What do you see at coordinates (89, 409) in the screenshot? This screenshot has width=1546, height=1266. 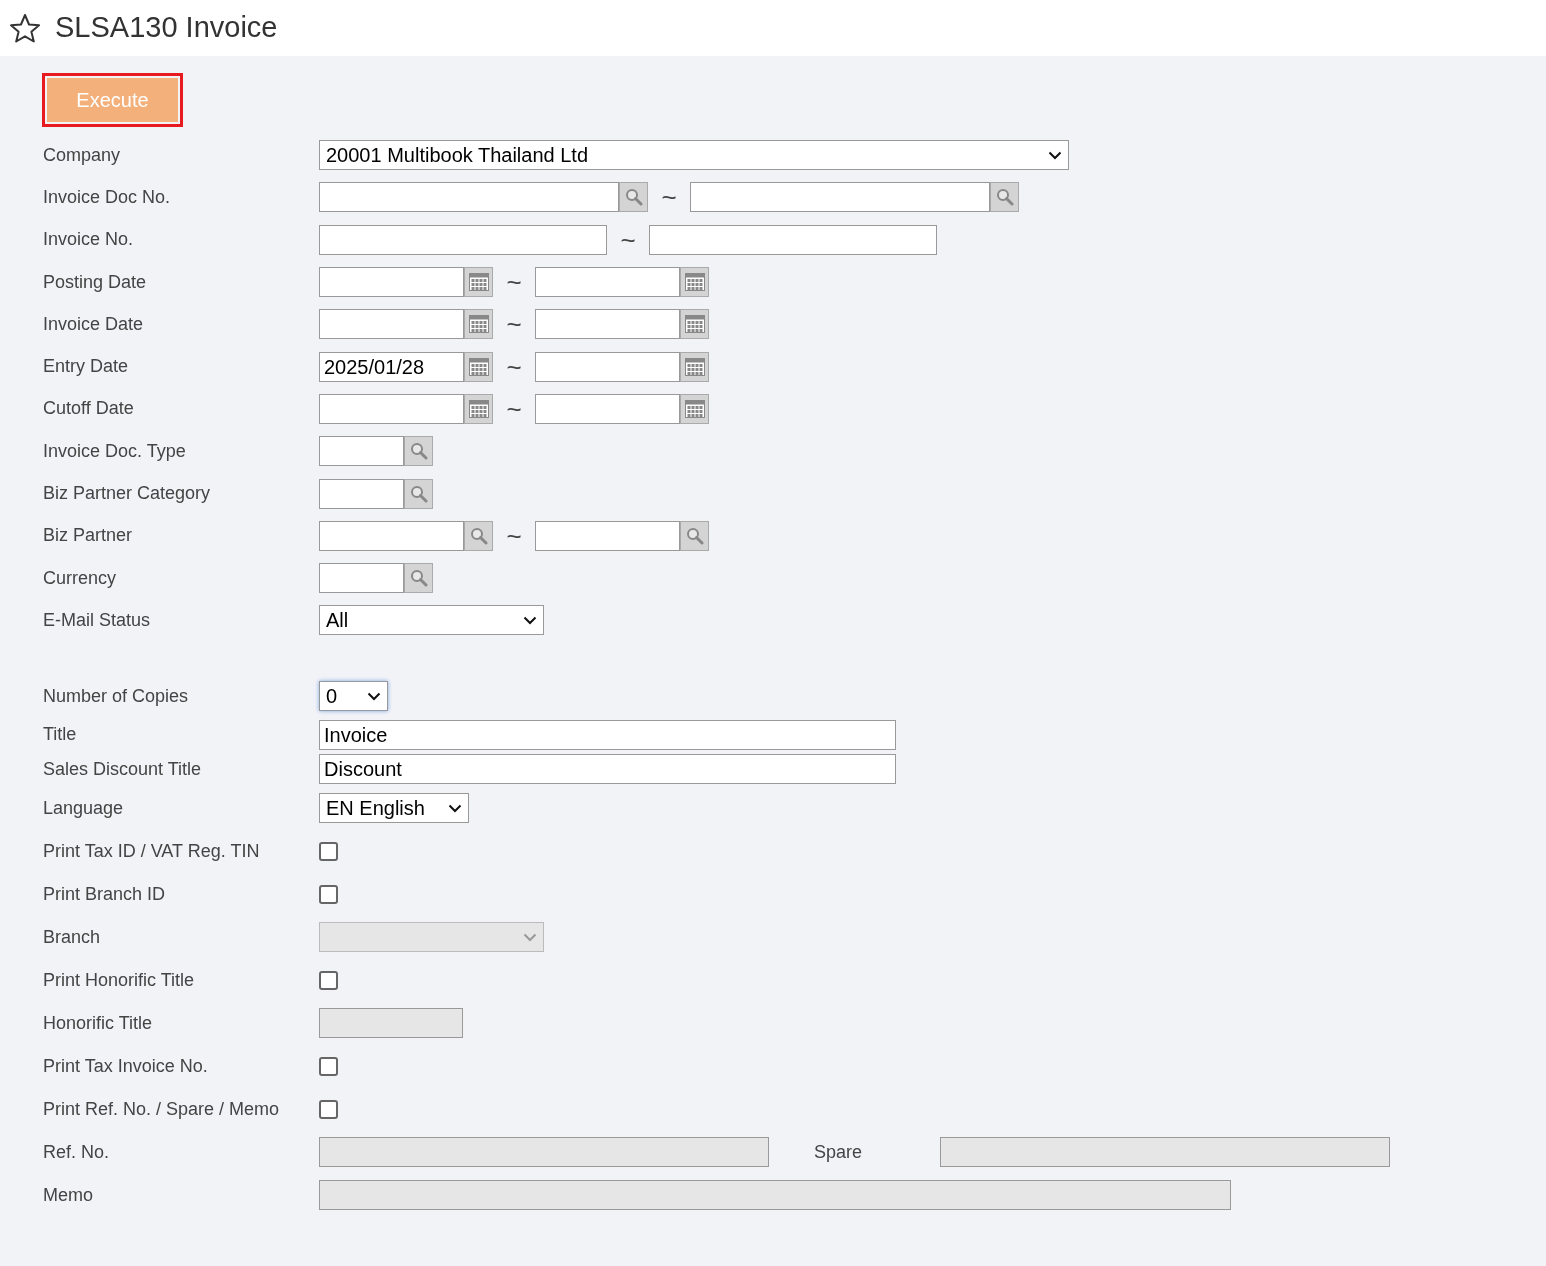 I see `field-label: Cutoff Date` at bounding box center [89, 409].